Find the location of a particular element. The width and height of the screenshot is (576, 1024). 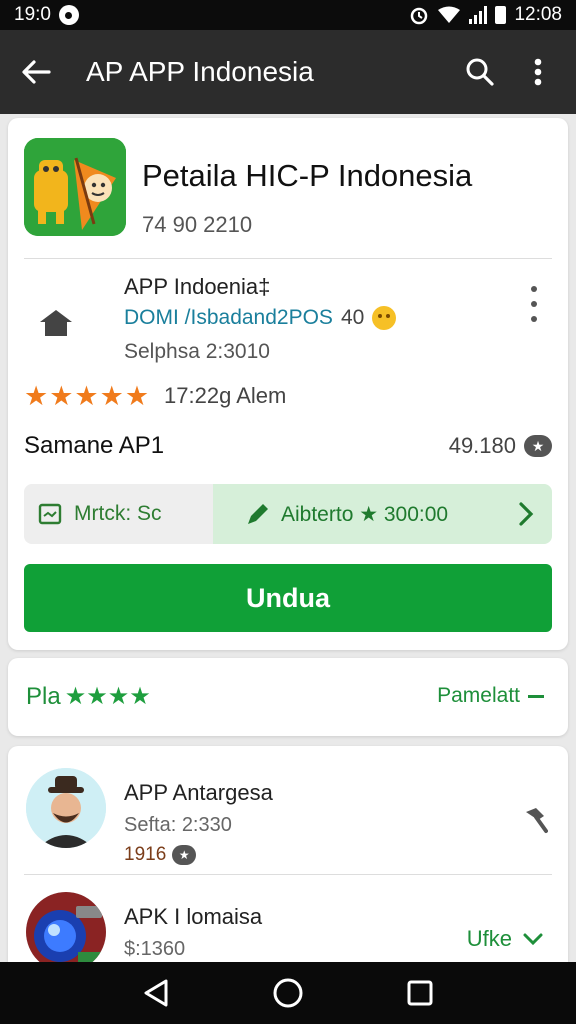

sample-label: Samane AP1 is located at coordinates (94, 445).